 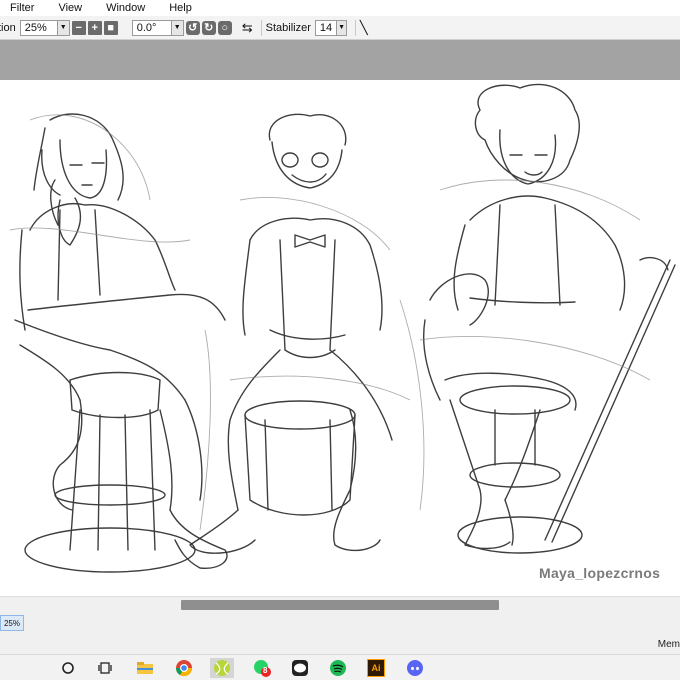 I want to click on reset-icon: ■, so click(x=110, y=27).